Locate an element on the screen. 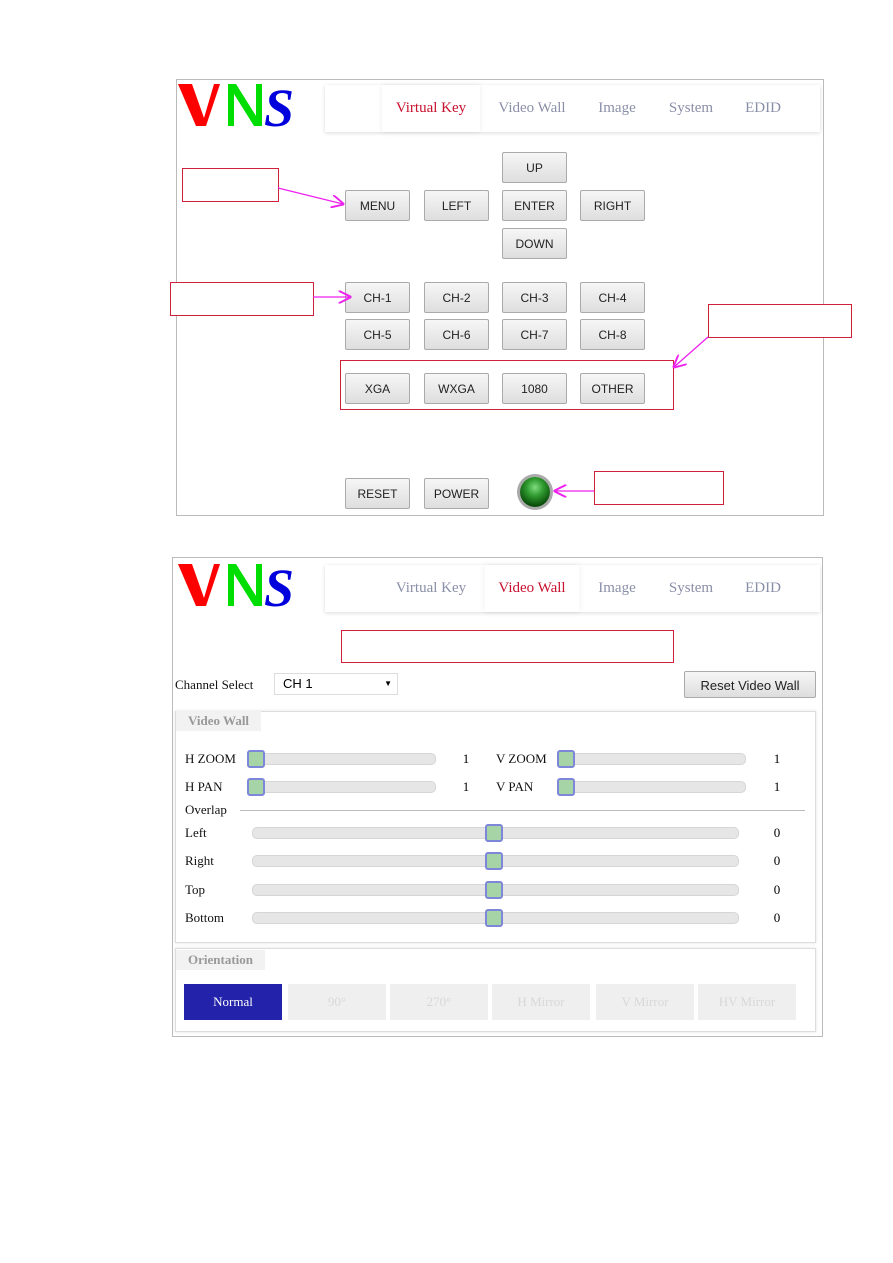 Image resolution: width=893 pixels, height=1263 pixels. tab-image: Image is located at coordinates (616, 588).